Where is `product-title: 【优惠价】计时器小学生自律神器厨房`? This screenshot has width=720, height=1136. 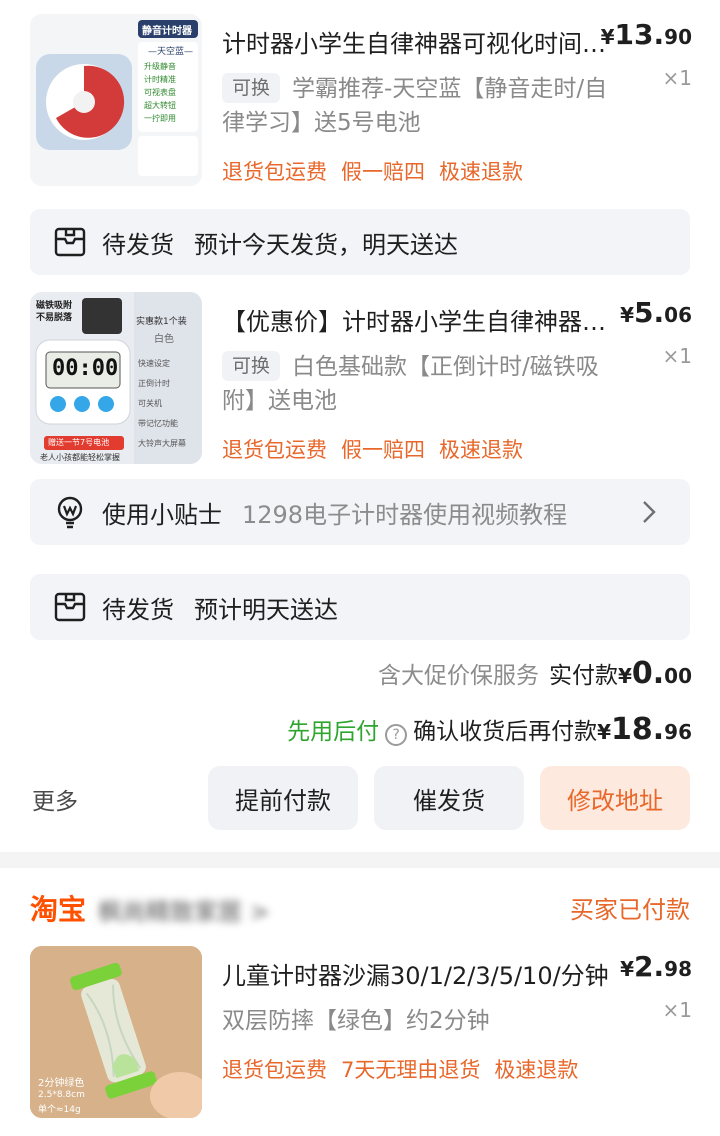 product-title: 【优惠价】计时器小学生自律神器厨房 is located at coordinates (417, 322).